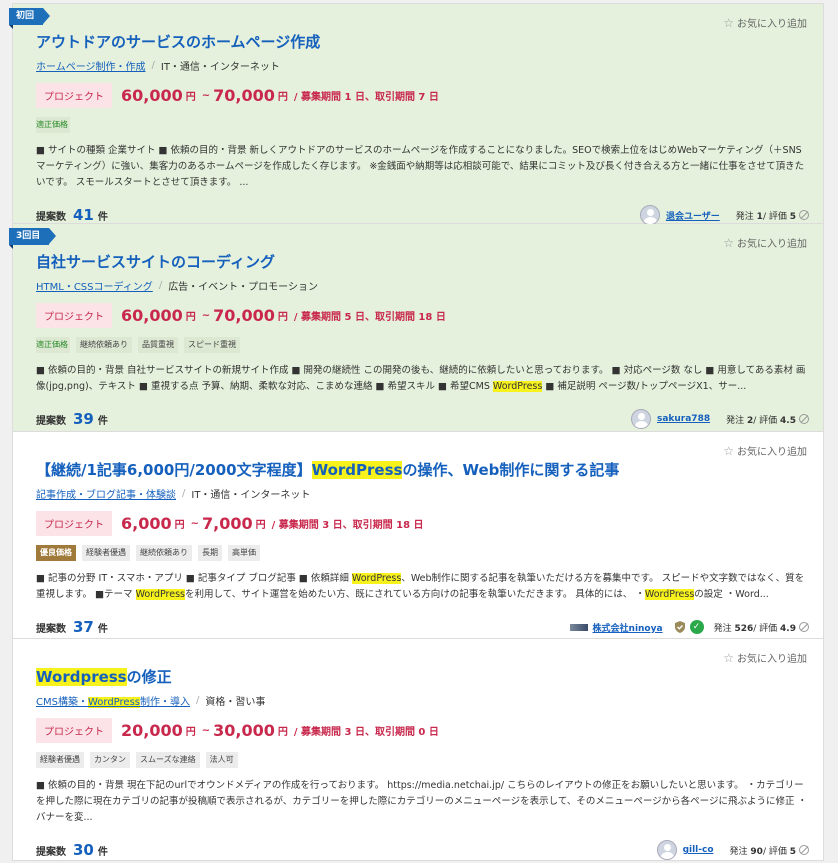  Describe the element at coordinates (761, 420) in the screenshot. I see `client-stats: 発注 2/ 評価 4.5` at that location.